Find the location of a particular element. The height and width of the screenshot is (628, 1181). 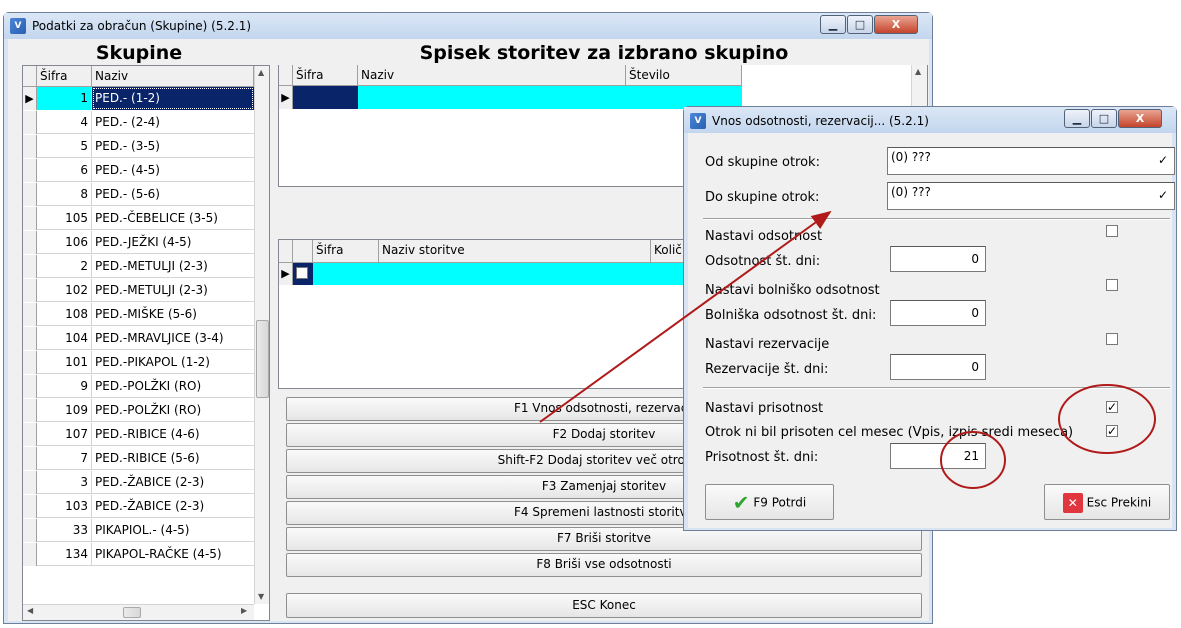

group-code: 9 is located at coordinates (64, 386).